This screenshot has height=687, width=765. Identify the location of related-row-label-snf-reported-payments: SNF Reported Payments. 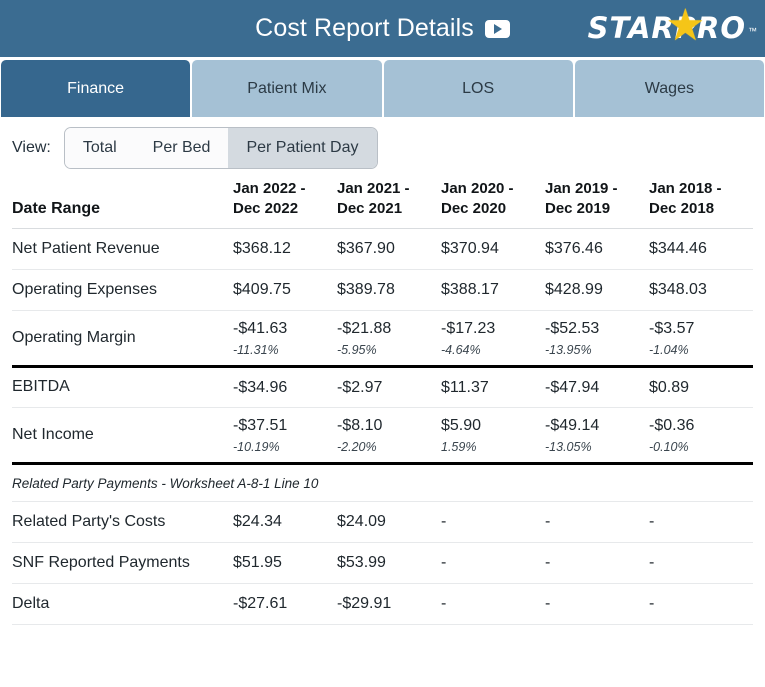
(101, 562).